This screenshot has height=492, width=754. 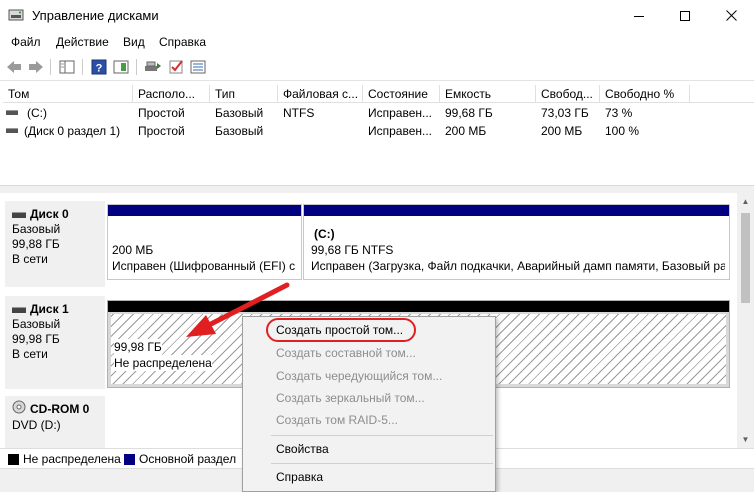 I want to click on close-button, so click(x=731, y=15).